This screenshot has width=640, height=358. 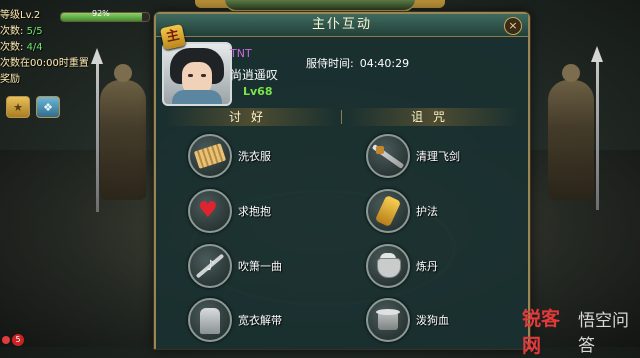 What do you see at coordinates (388, 320) in the screenshot?
I see `bucket-icon` at bounding box center [388, 320].